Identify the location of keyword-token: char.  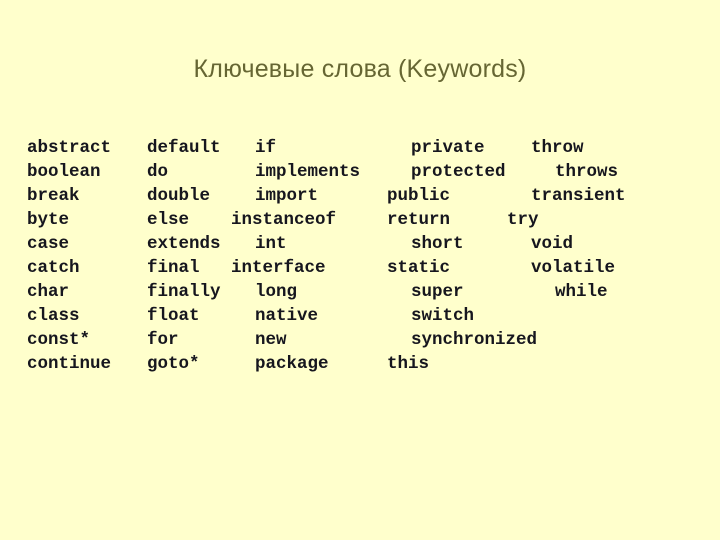
(48, 292).